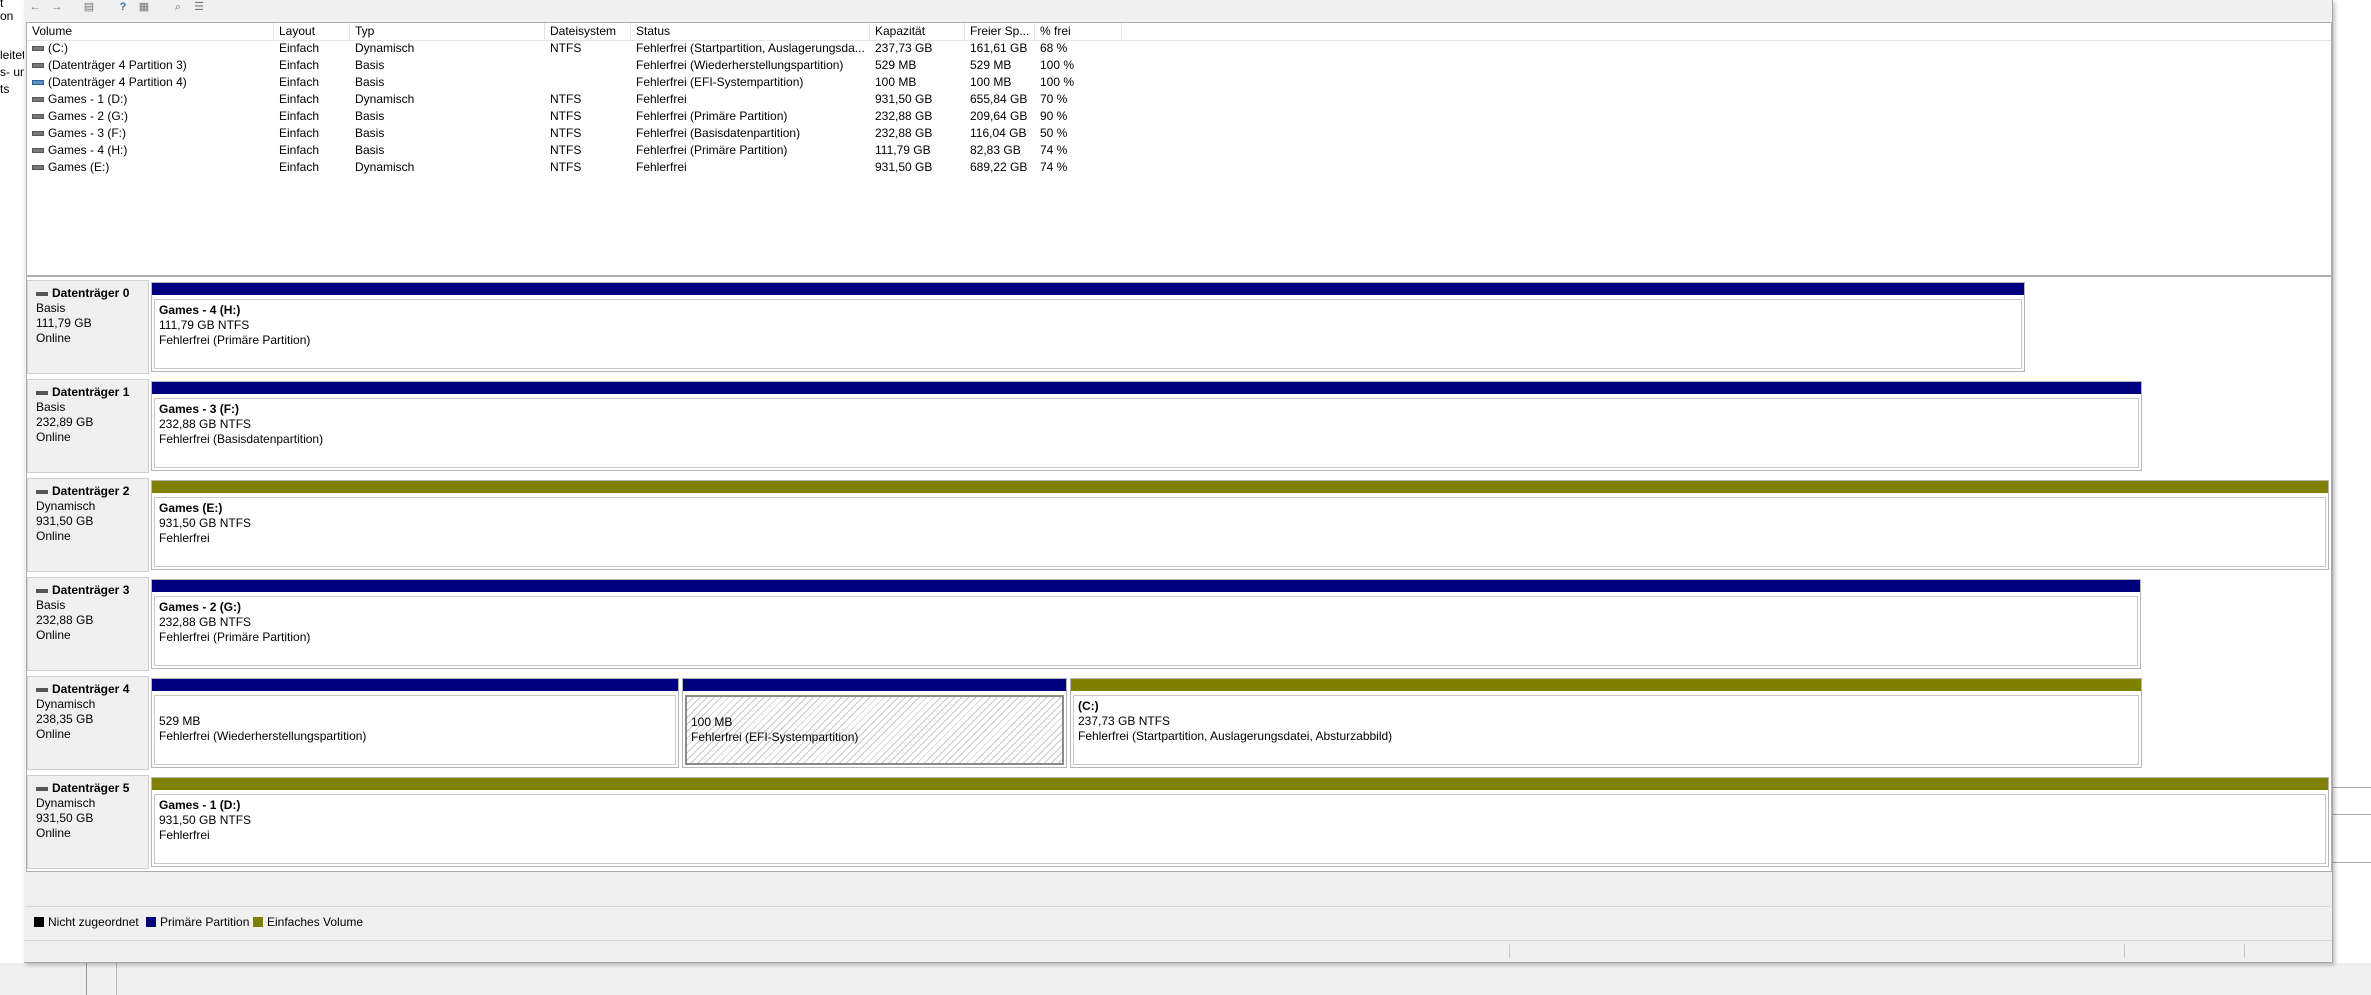 The image size is (2371, 995). I want to click on cell-volume: Games - 2 (G:), so click(88, 116).